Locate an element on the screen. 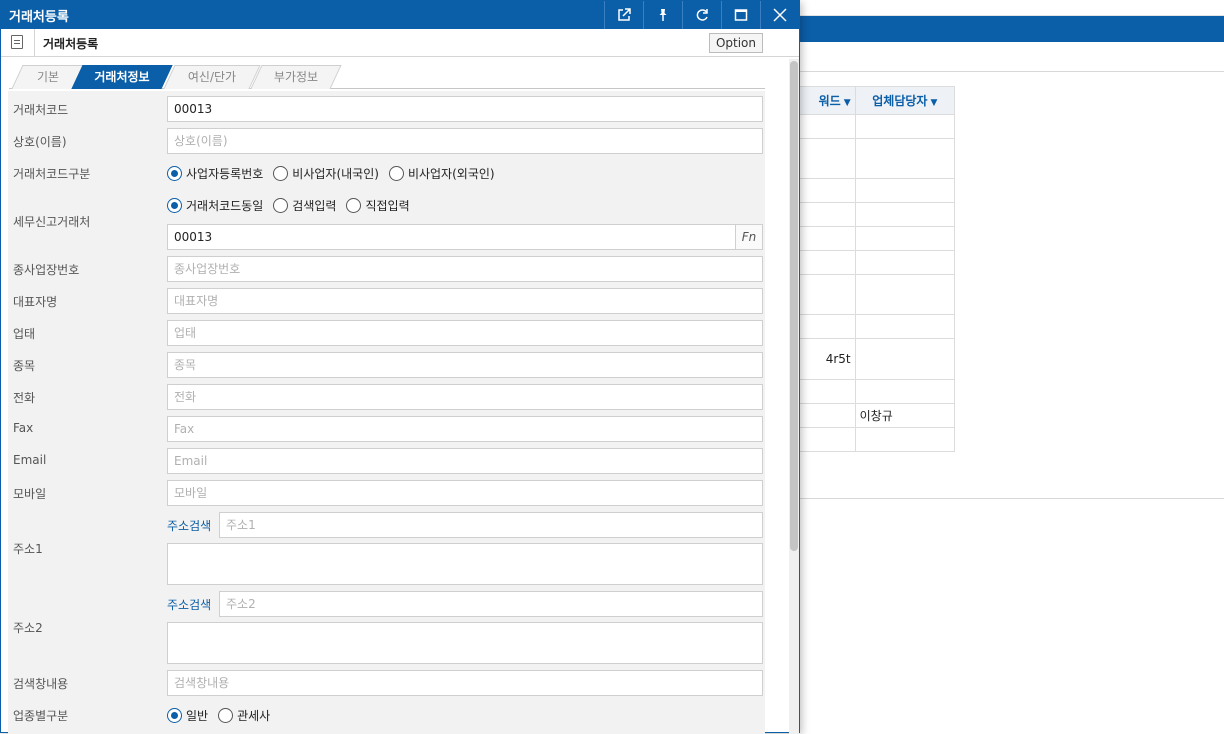  address2-input: 주소2 is located at coordinates (491, 604).